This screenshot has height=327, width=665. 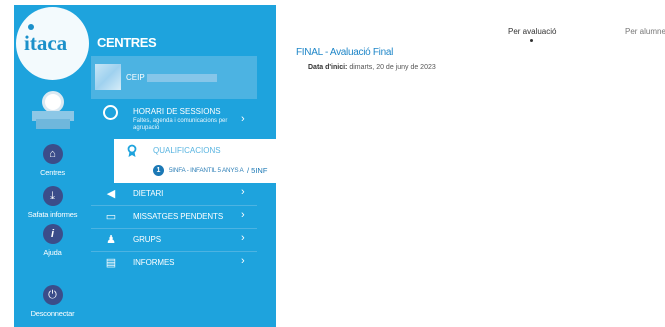 What do you see at coordinates (52, 295) in the screenshot?
I see `power-icon: ⏻` at bounding box center [52, 295].